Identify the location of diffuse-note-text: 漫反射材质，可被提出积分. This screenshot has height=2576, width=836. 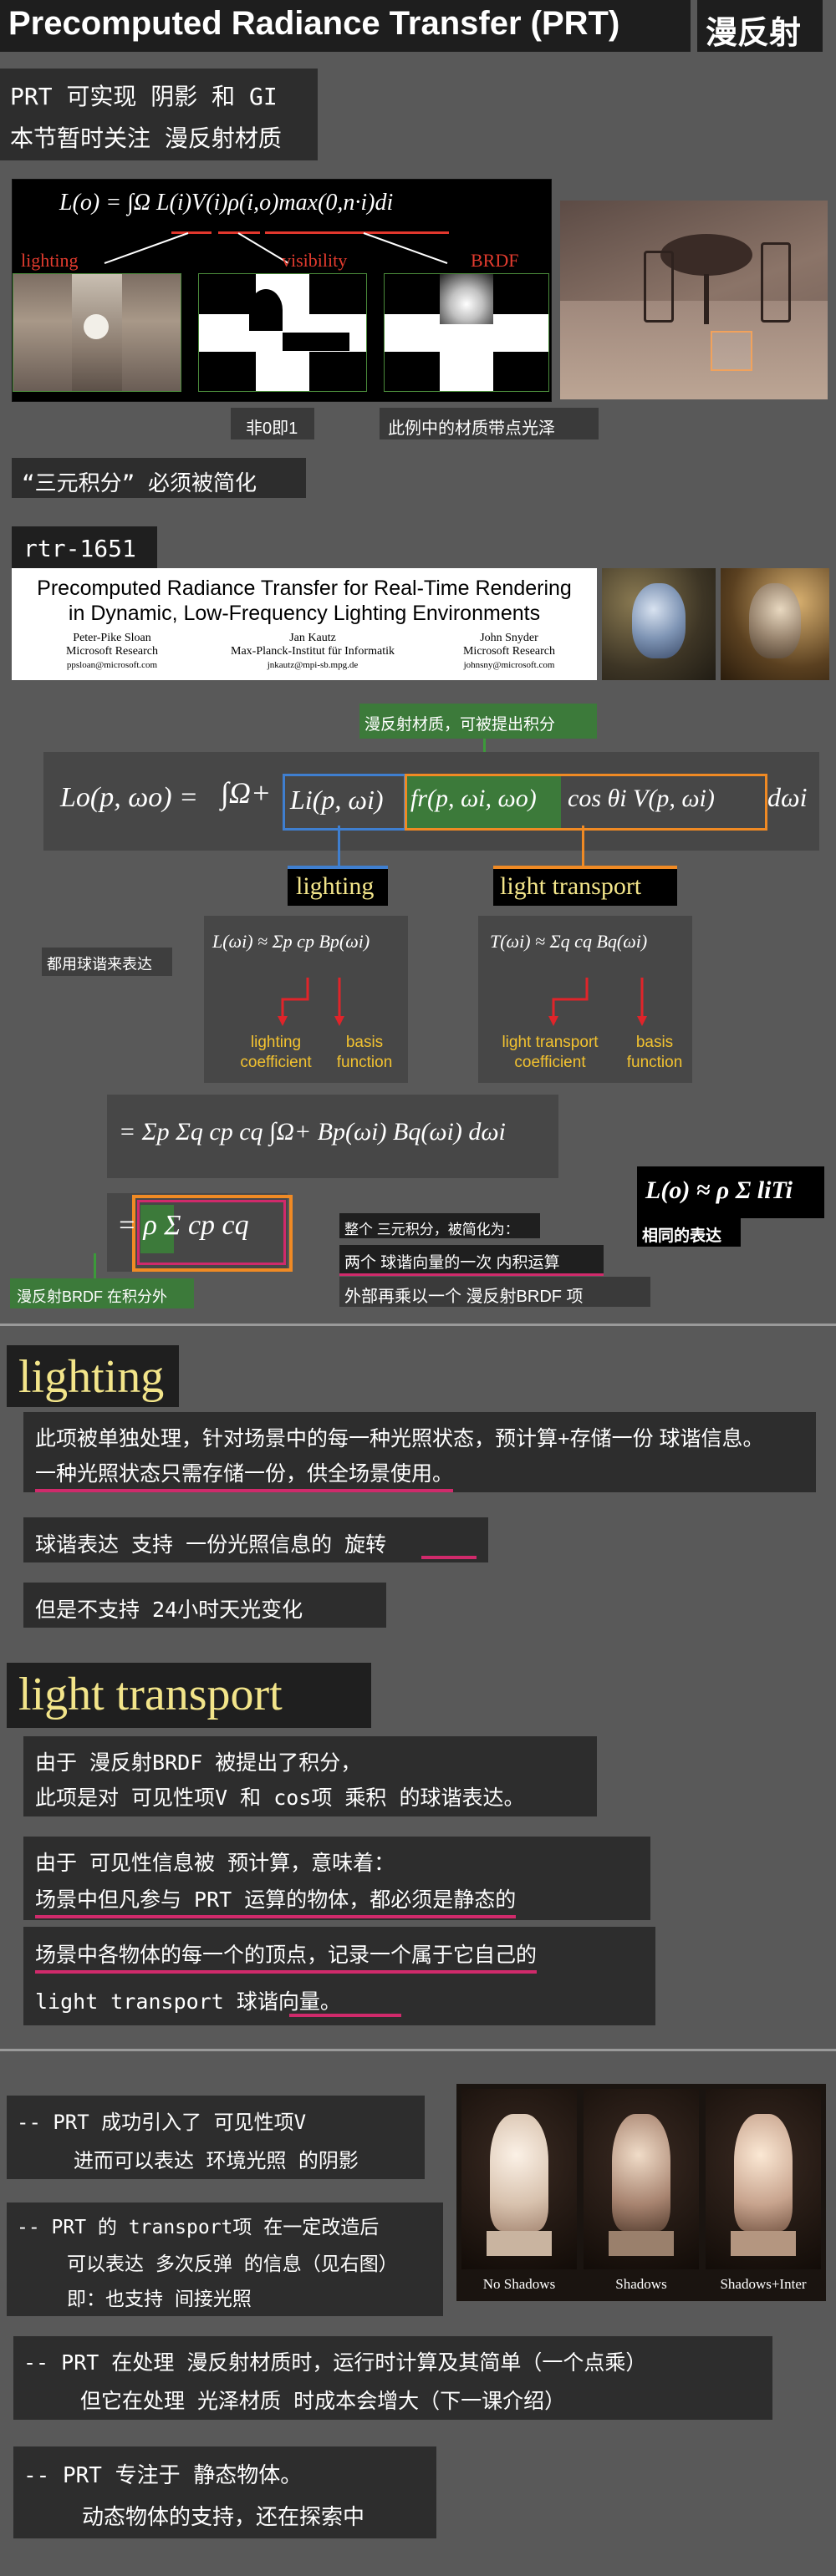
(460, 725).